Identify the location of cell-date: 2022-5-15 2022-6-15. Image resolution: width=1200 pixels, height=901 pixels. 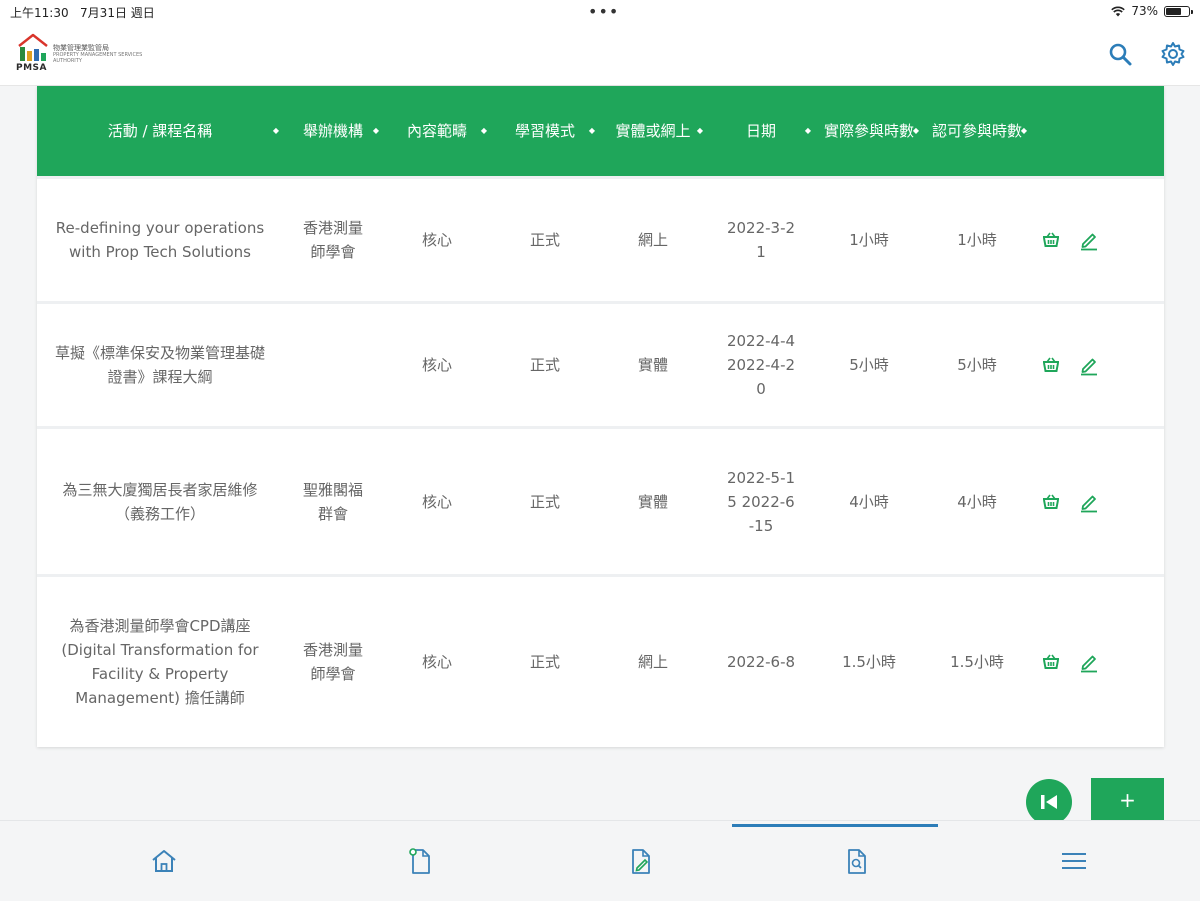
(761, 501).